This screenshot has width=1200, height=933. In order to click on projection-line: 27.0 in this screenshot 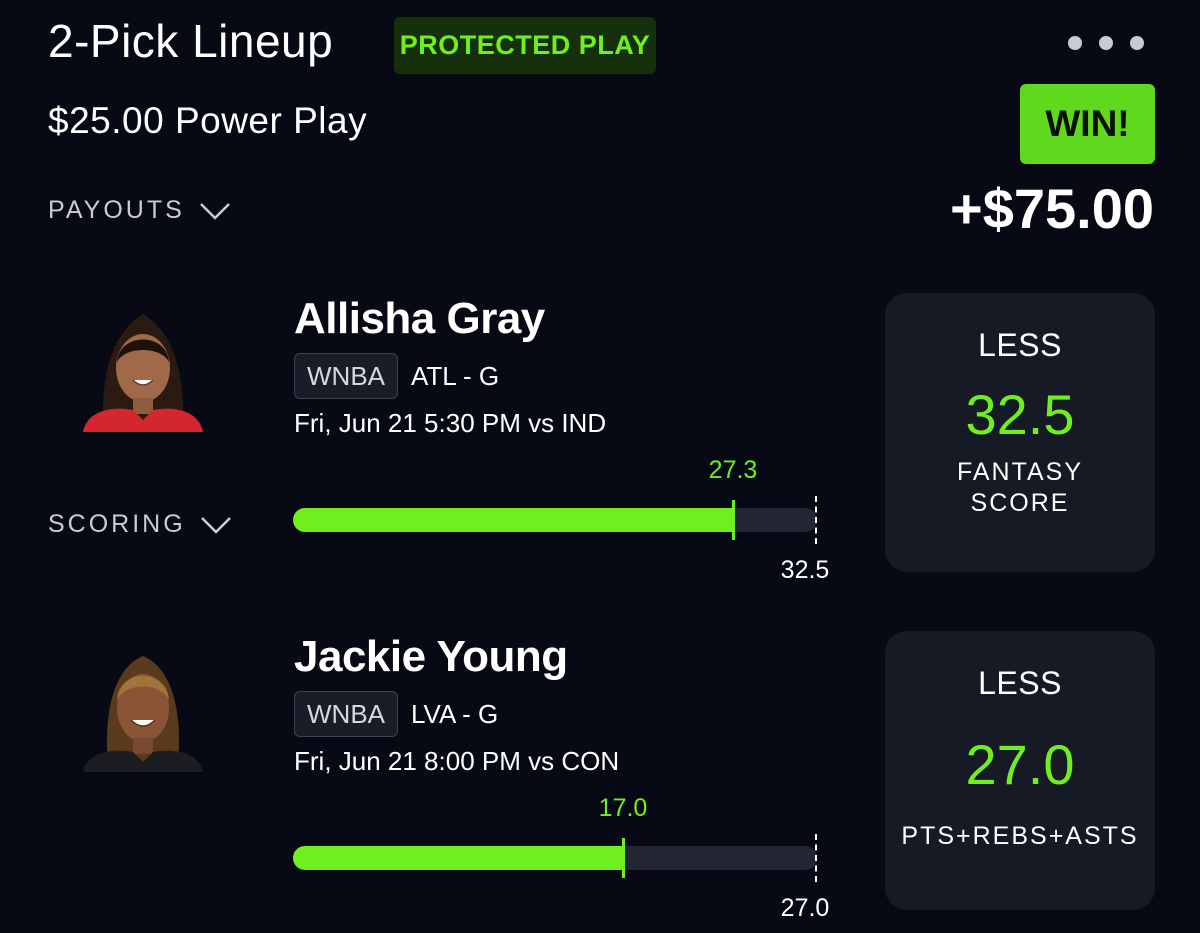, I will do `click(1020, 764)`.